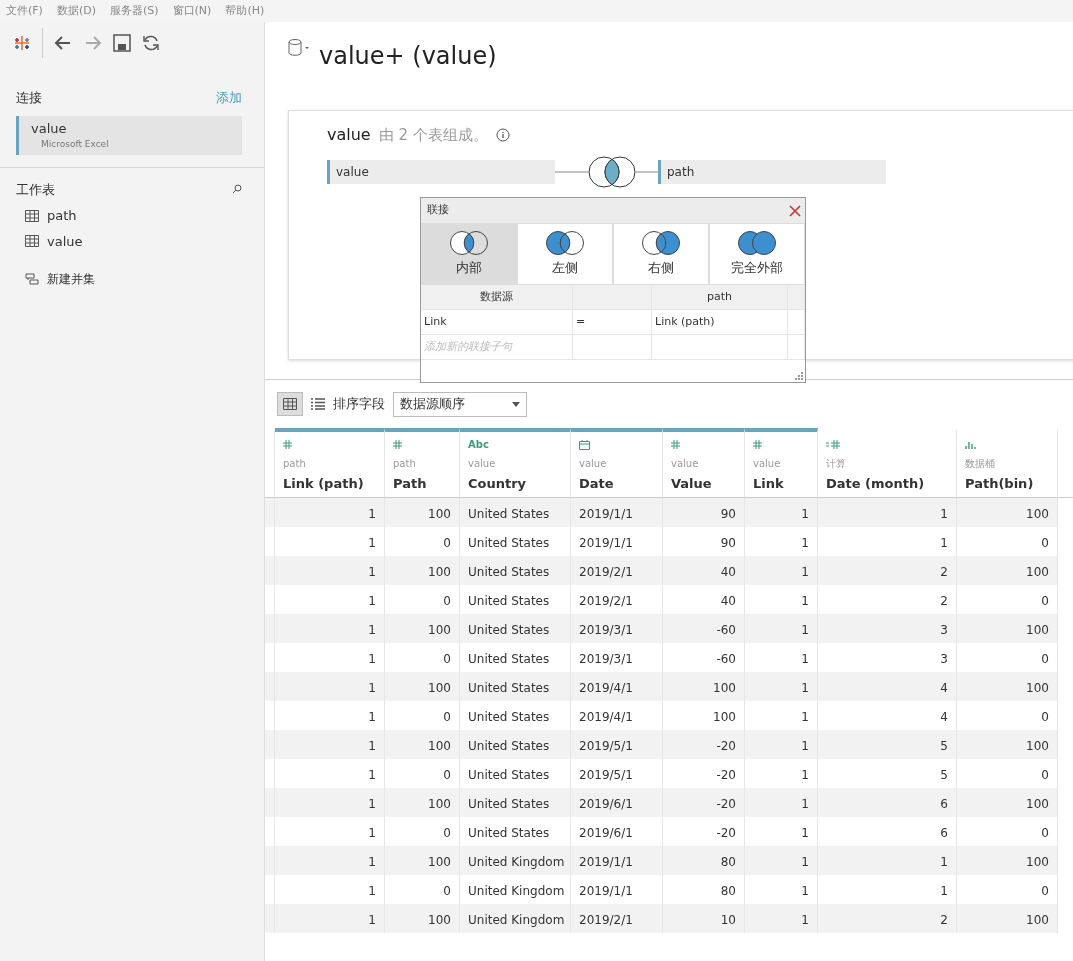 The image size is (1073, 961). What do you see at coordinates (584, 444) in the screenshot?
I see `calendar-icon` at bounding box center [584, 444].